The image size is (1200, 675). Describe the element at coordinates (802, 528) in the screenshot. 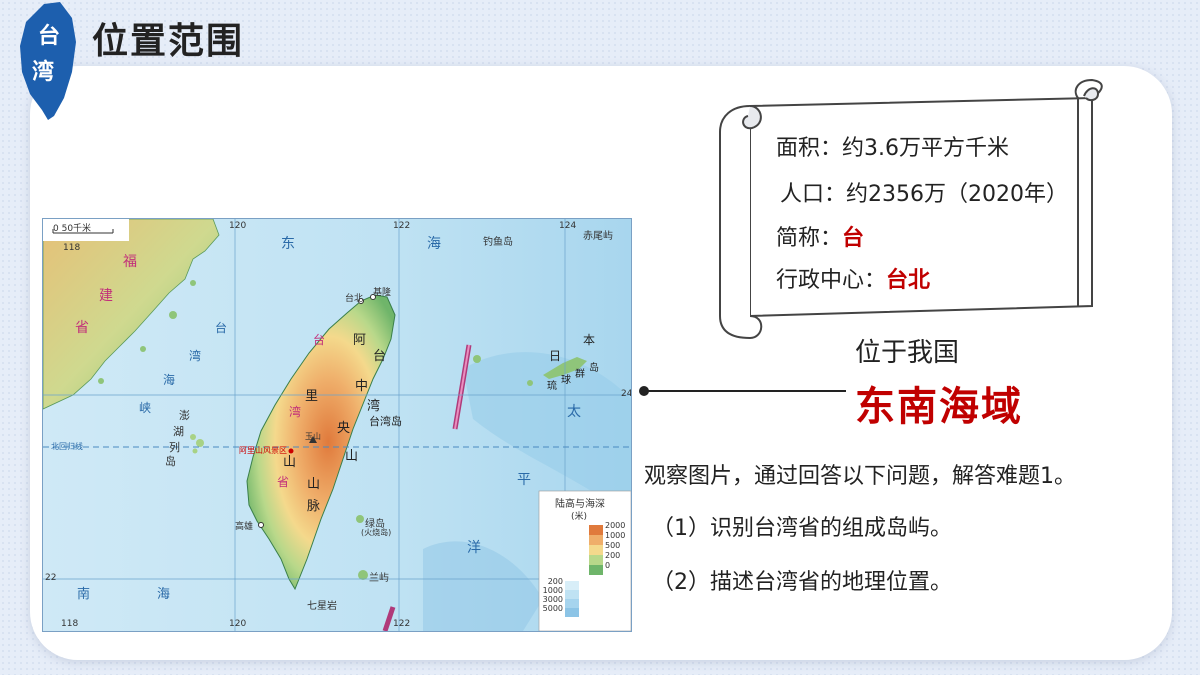

I see `question-1: （1）识别台湾省的组成岛屿。` at that location.